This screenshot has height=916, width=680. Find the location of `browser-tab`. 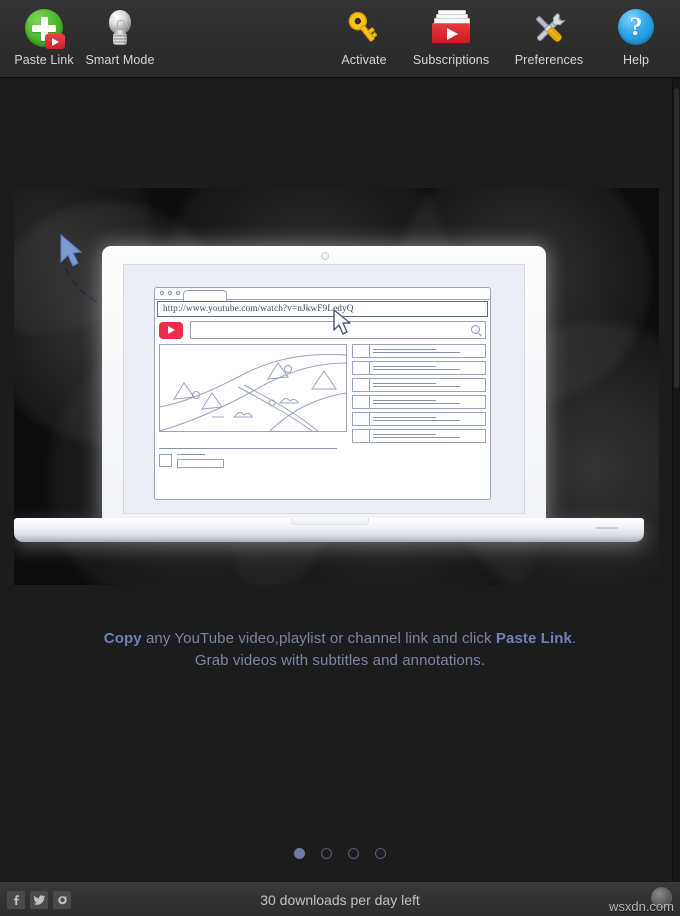

browser-tab is located at coordinates (205, 295).